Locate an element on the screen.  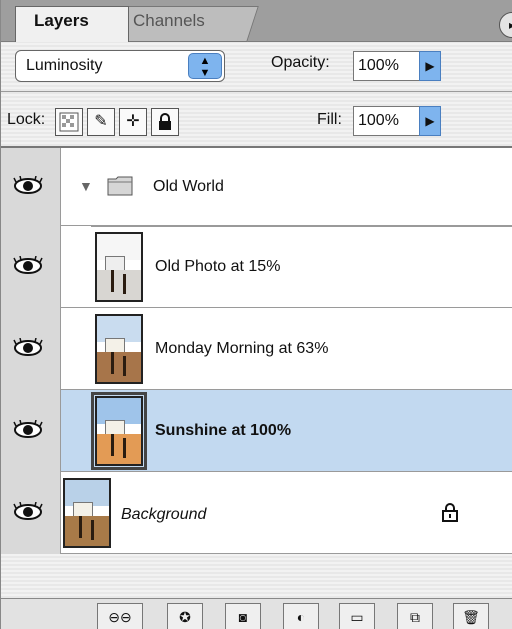
list-empty-area is located at coordinates (256, 576).